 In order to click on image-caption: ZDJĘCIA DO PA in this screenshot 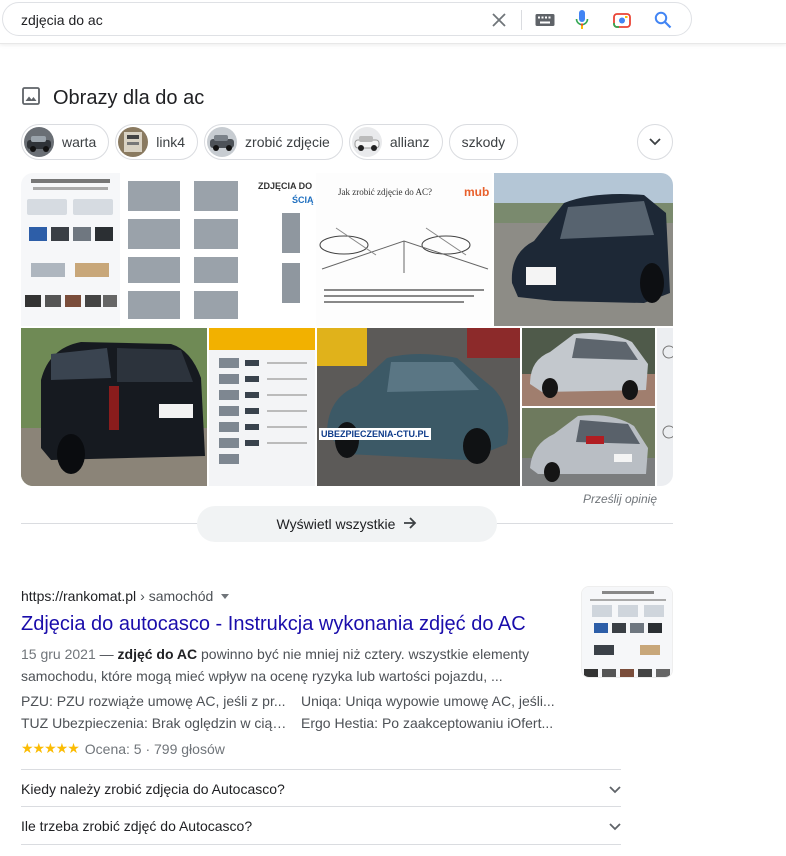, I will do `click(286, 186)`.